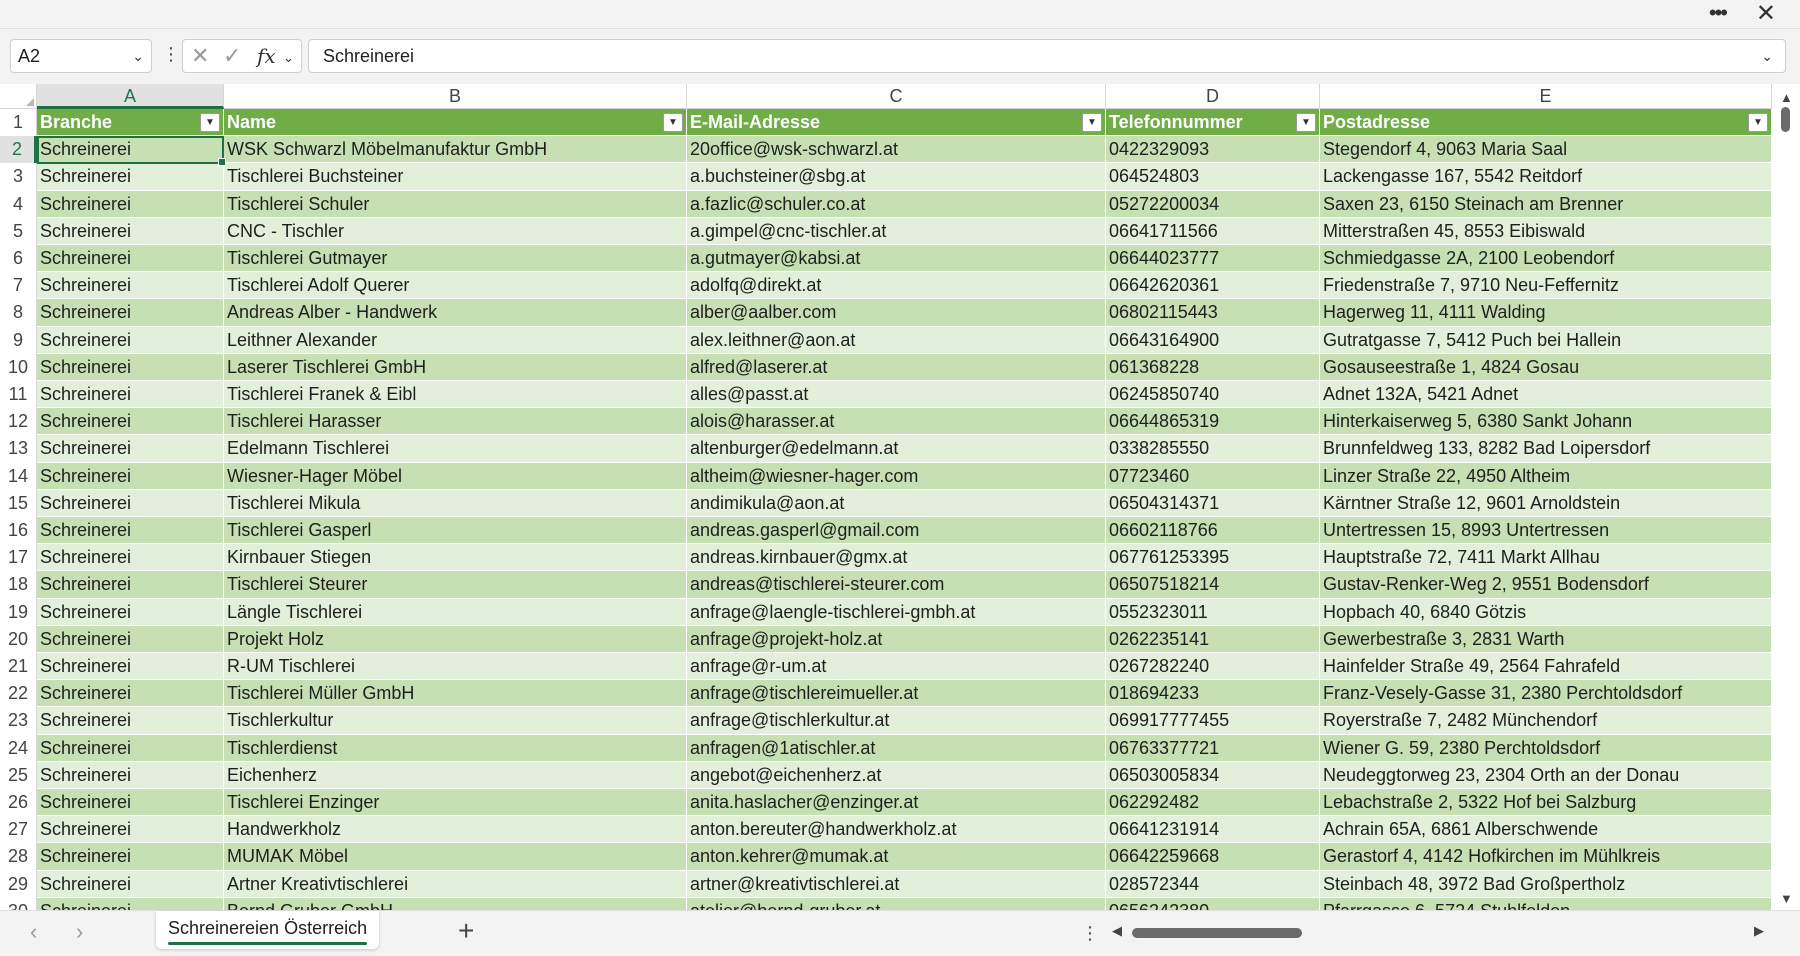 This screenshot has width=1800, height=956. Describe the element at coordinates (455, 286) in the screenshot. I see `table-cell: Tischlerei Adolf Querer` at that location.